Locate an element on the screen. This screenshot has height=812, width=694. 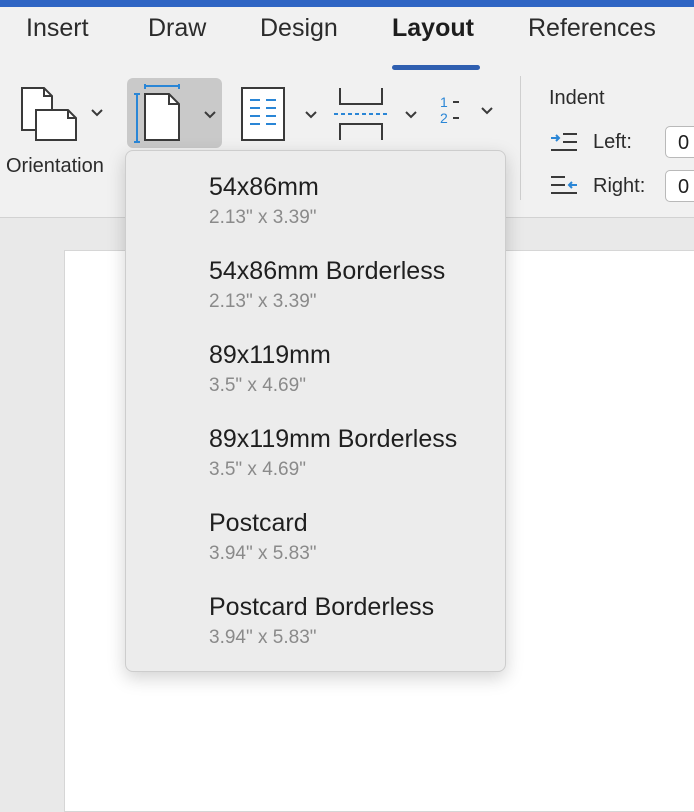
size-option-89x119mm: 89x119mm 3.5" x 4.69" is located at coordinates (315, 361).